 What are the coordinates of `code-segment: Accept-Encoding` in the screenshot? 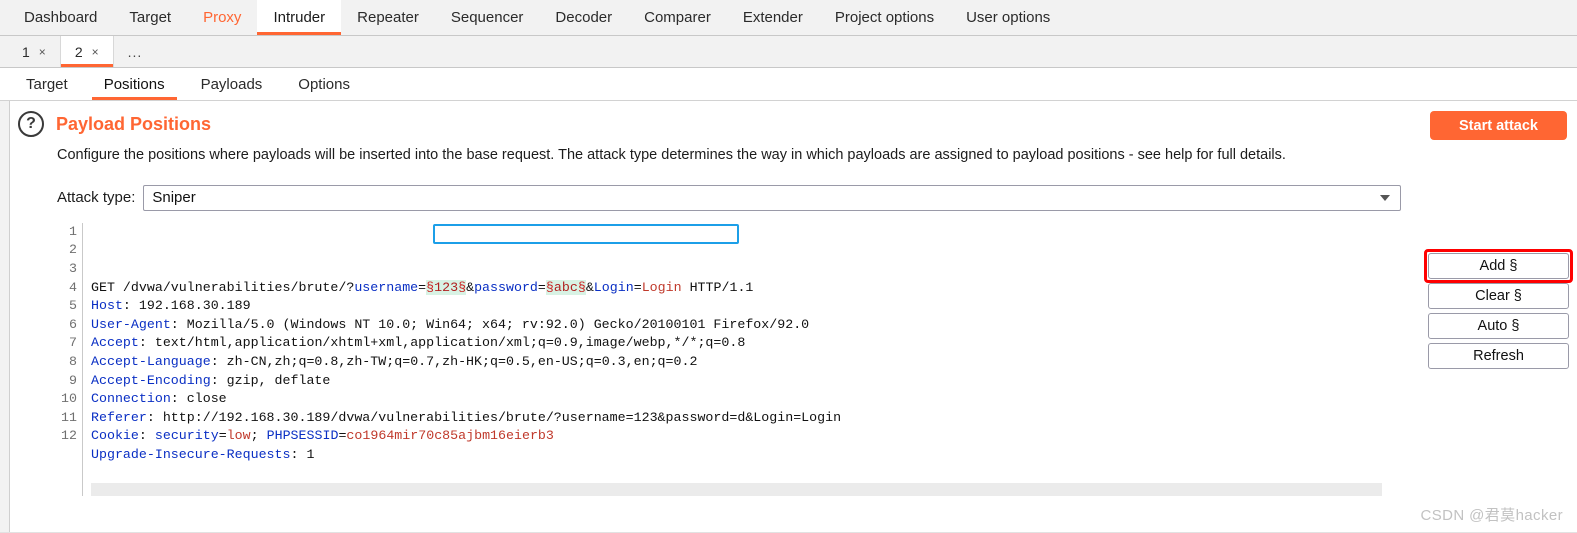 It's located at (151, 380).